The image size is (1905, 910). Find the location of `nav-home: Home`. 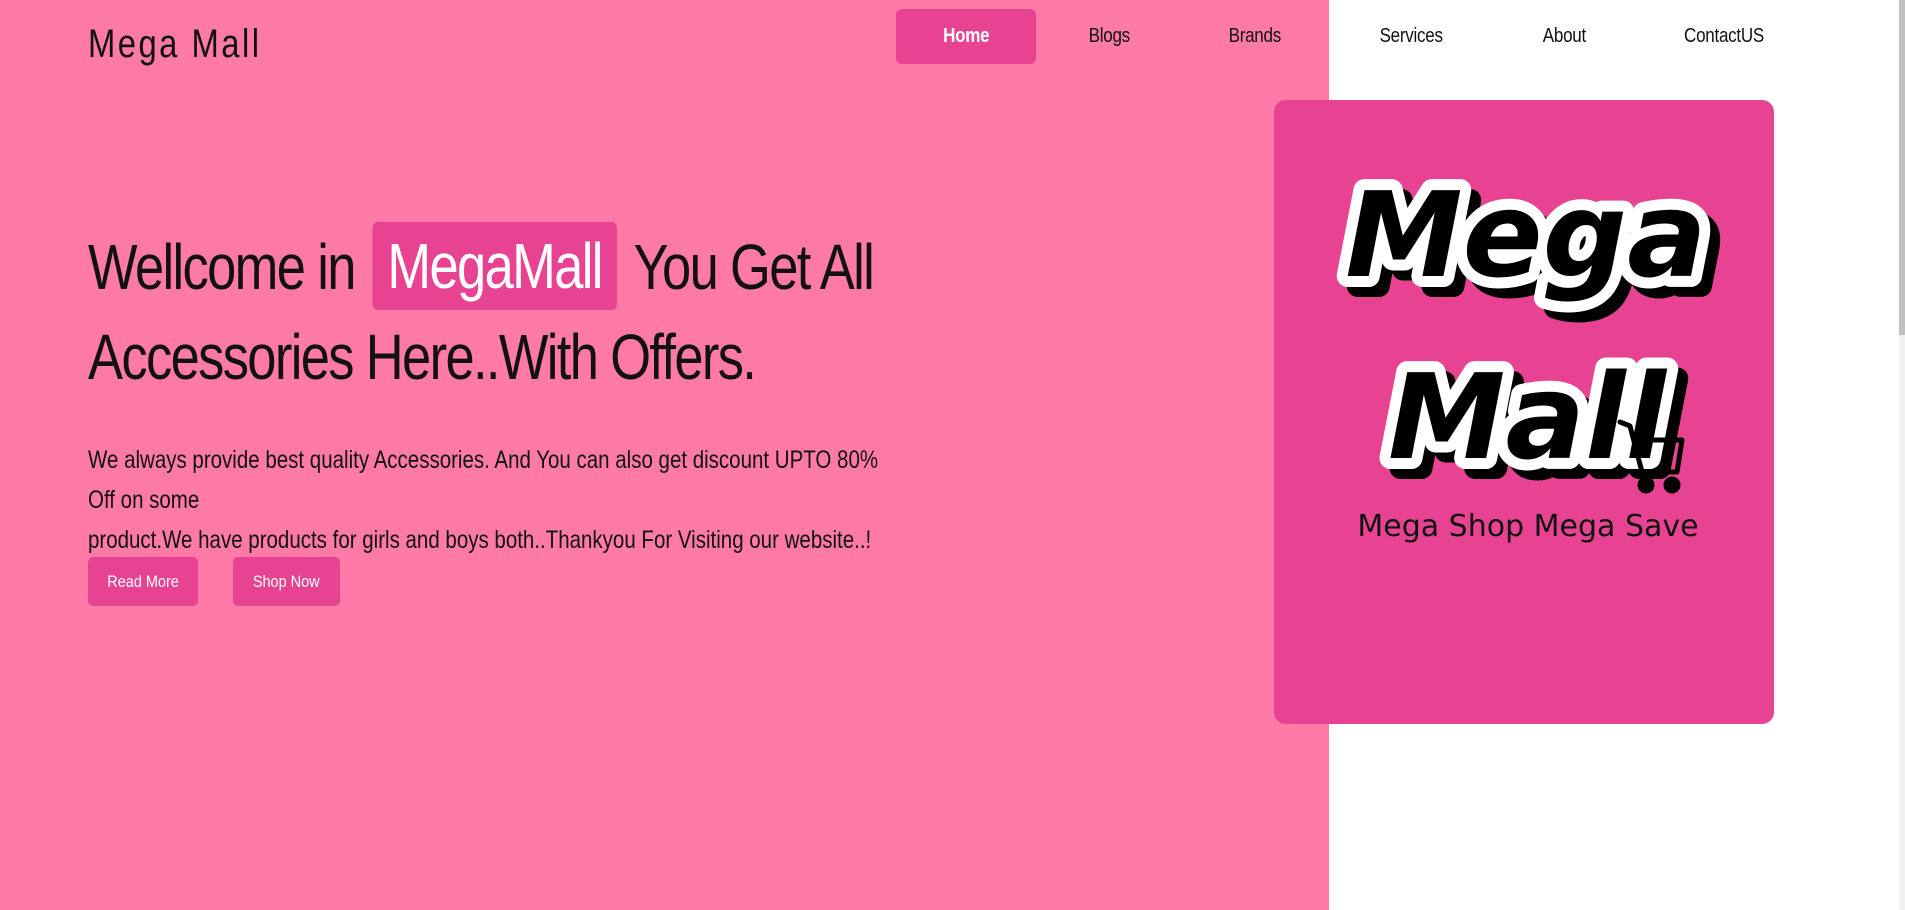

nav-home: Home is located at coordinates (966, 36).